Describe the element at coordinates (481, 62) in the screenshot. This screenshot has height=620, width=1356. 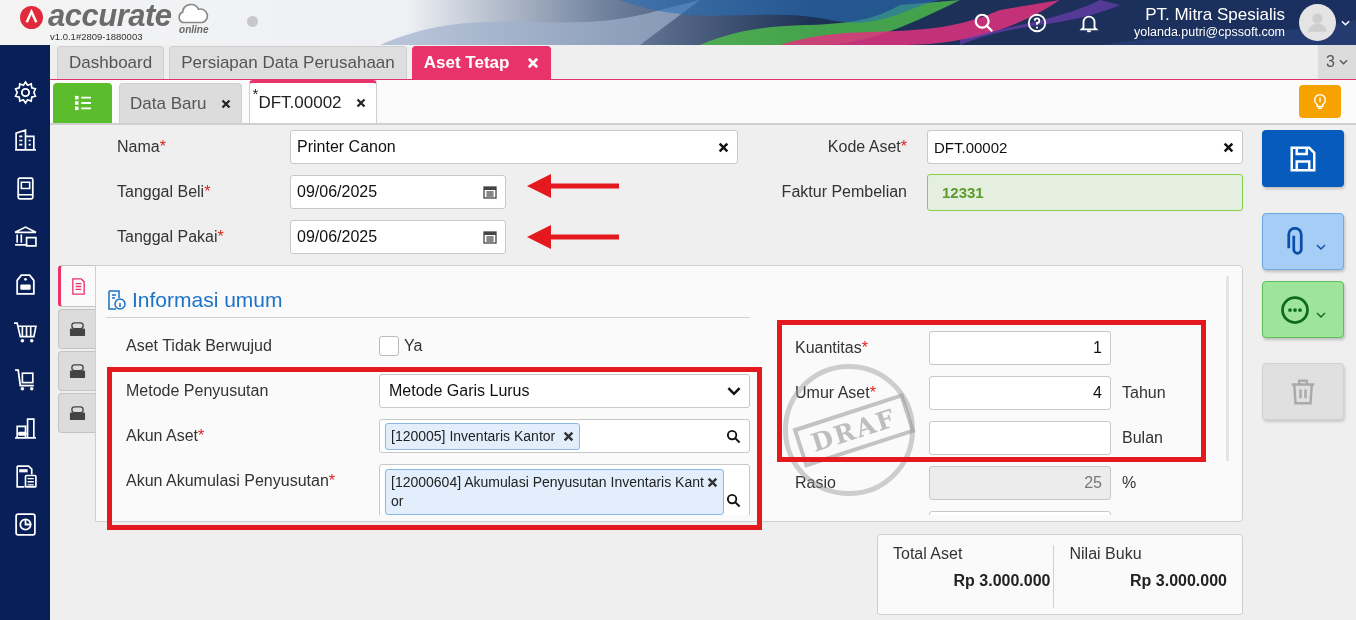
I see `module-tab: Aset Tetap` at that location.